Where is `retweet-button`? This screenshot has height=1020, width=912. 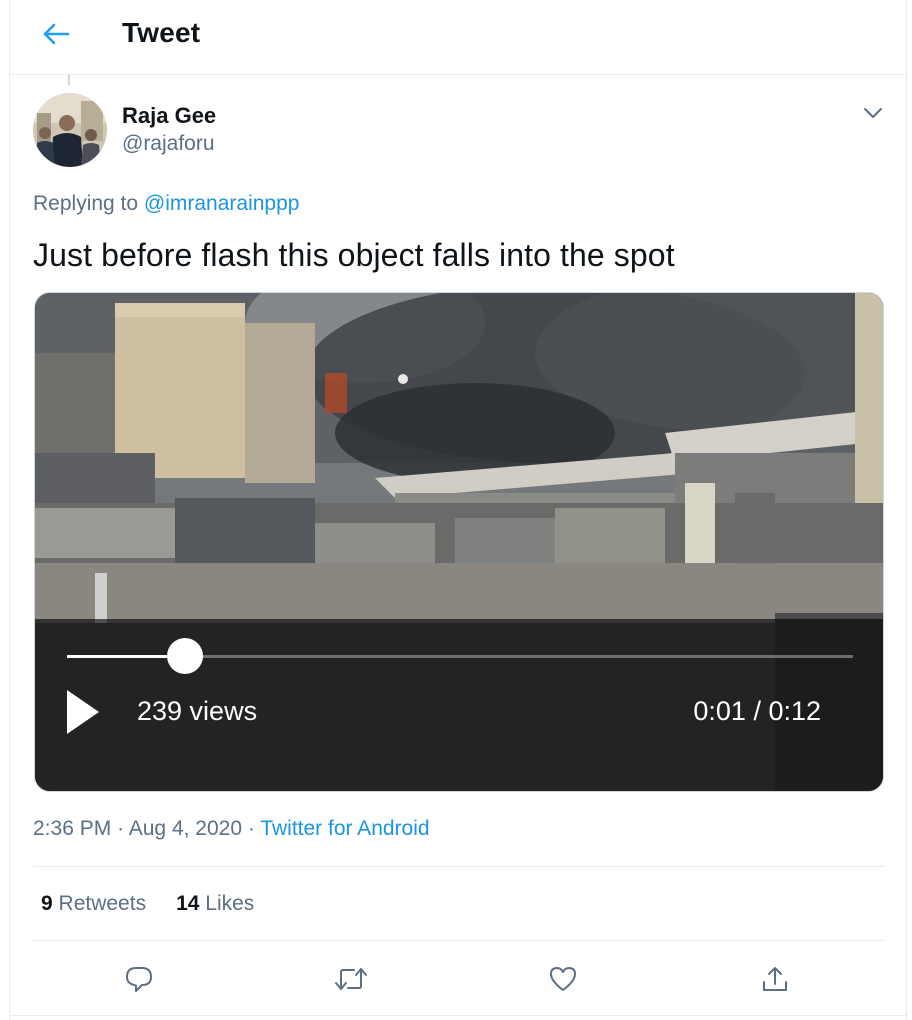 retweet-button is located at coordinates (351, 979).